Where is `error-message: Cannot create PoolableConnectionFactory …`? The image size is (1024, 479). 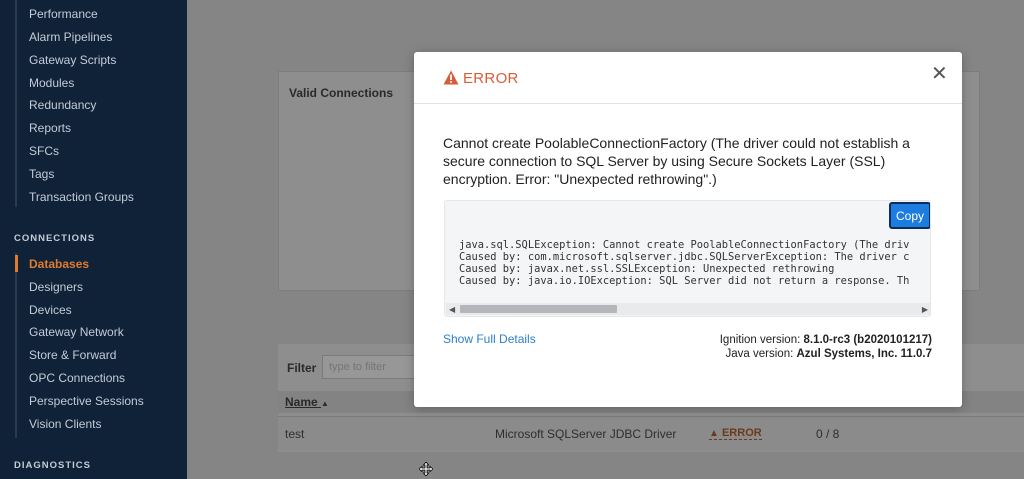 error-message: Cannot create PoolableConnectionFactory … is located at coordinates (676, 161).